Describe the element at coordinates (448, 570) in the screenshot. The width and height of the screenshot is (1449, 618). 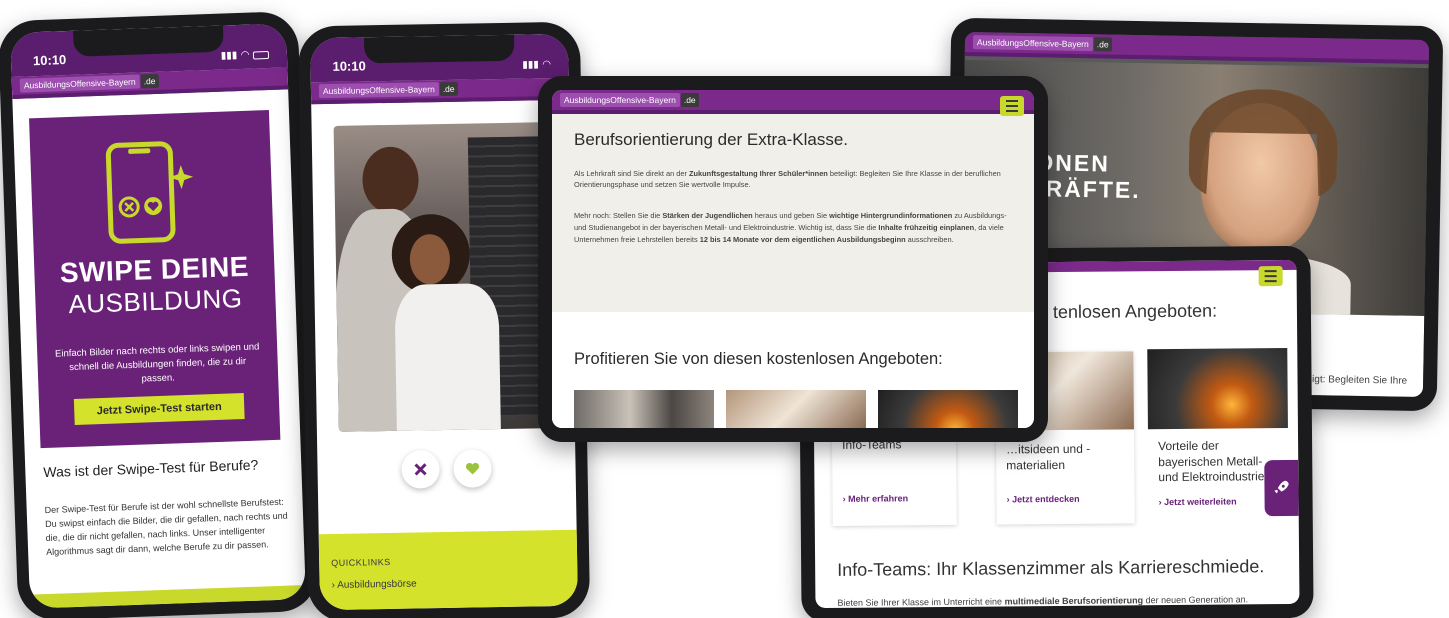
I see `quicklinks-panel: QUICKLINKS › Ausbildungsbörse` at that location.